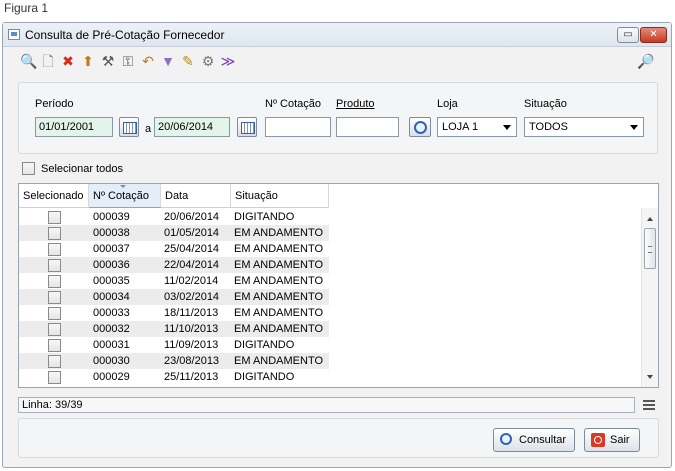 The height and width of the screenshot is (471, 675). Describe the element at coordinates (74, 127) in the screenshot. I see `date-from-field: 01/01/2001` at that location.